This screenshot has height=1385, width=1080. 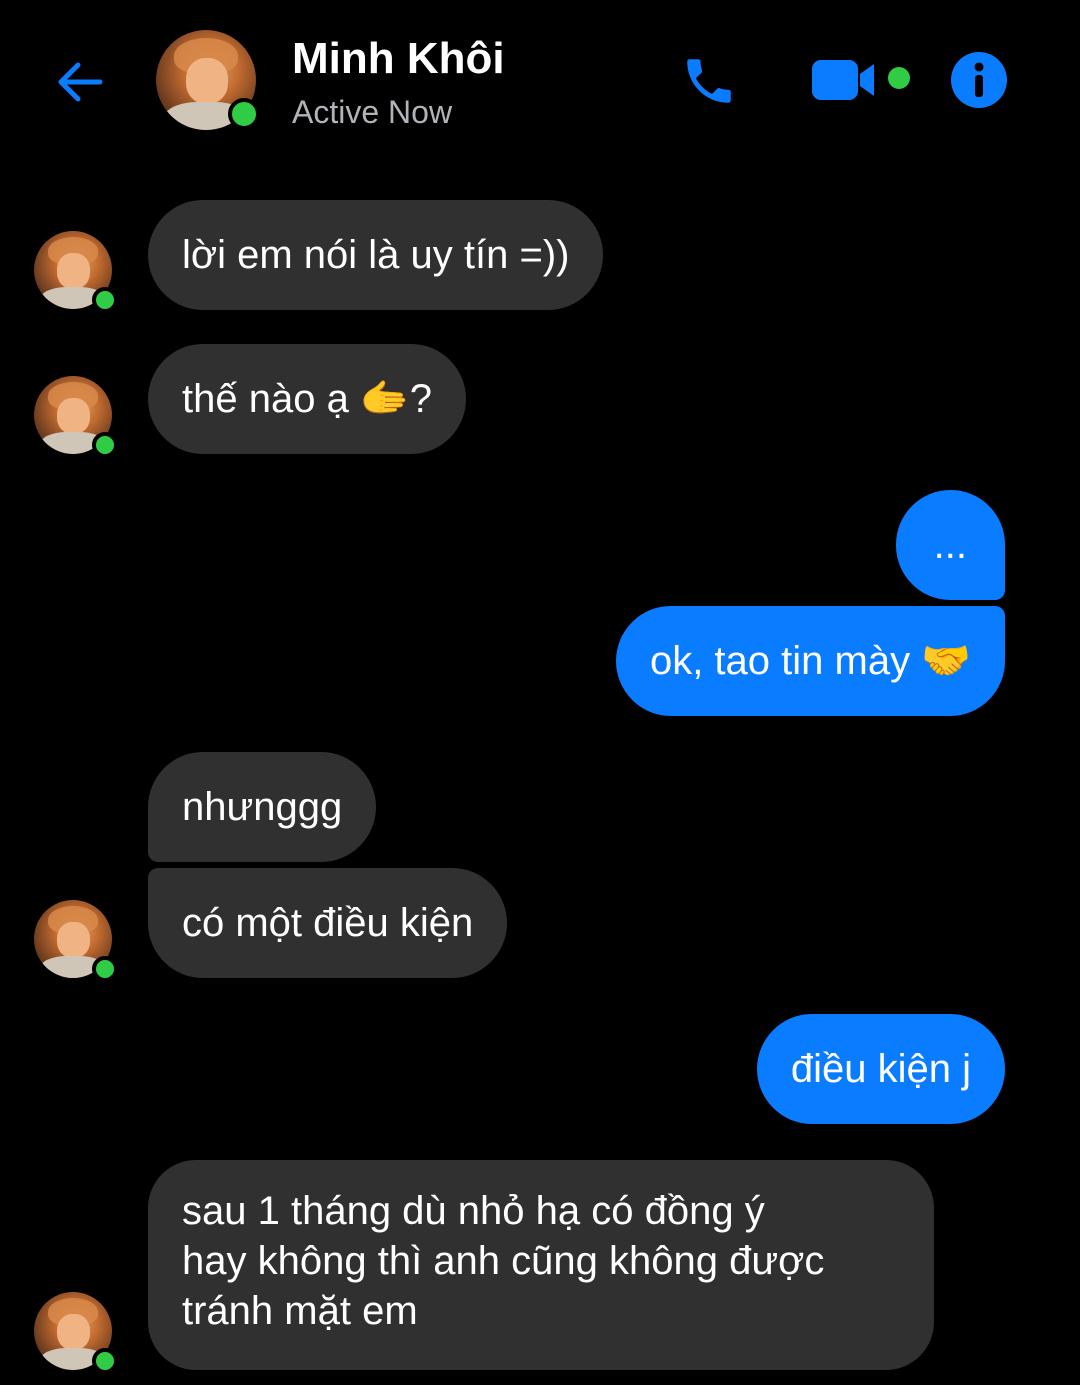 I want to click on back-arrow-icon, so click(x=80, y=82).